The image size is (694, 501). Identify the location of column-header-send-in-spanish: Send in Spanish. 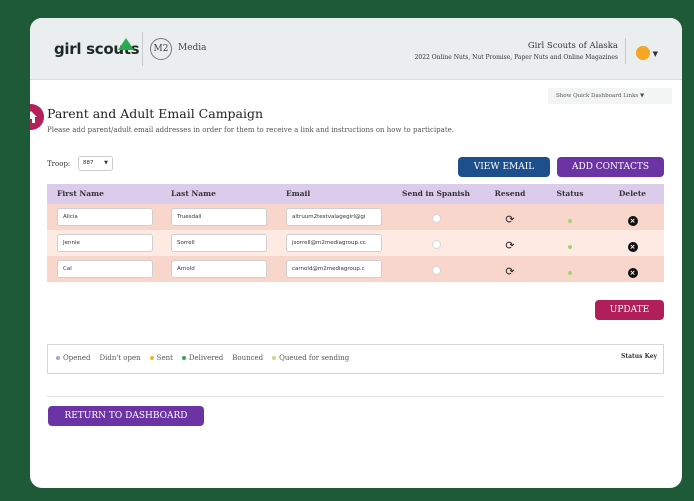
(436, 193).